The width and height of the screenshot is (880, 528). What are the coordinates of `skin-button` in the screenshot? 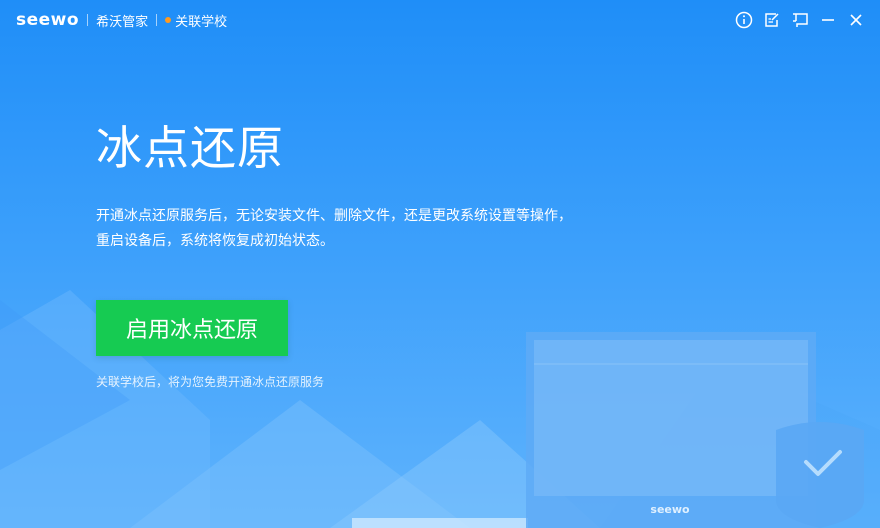 It's located at (800, 20).